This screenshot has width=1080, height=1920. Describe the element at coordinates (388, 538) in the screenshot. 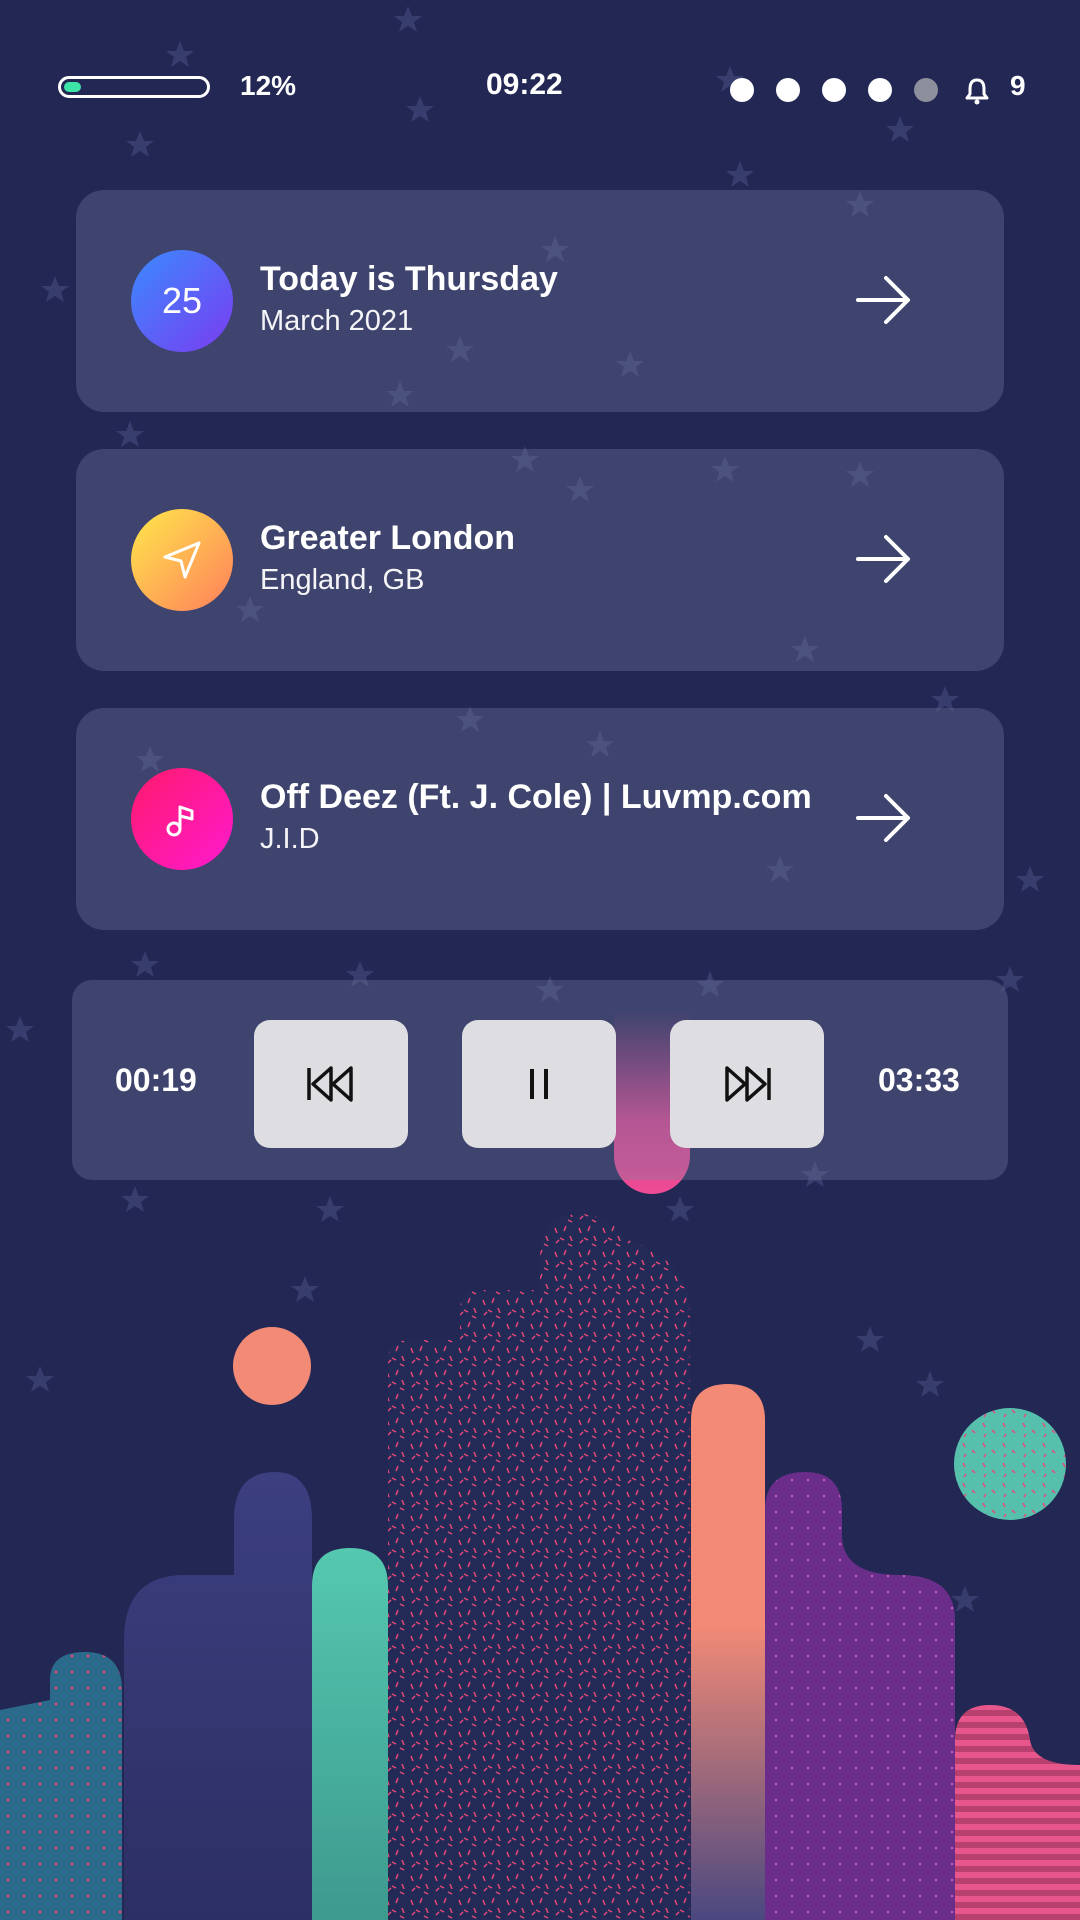

I see `location-title: Greater London` at that location.